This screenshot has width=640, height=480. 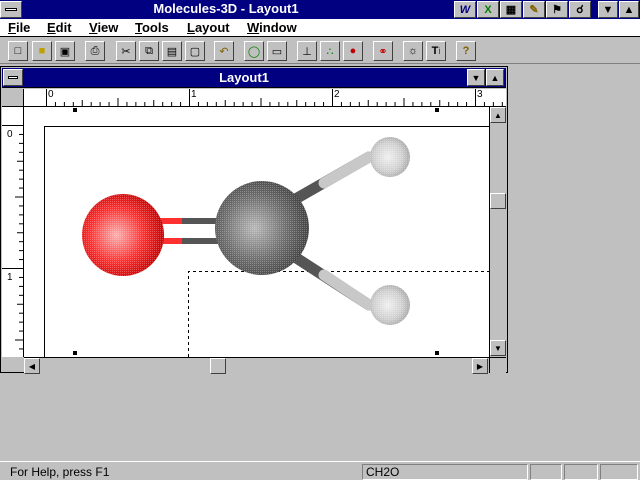 I want to click on menu-edit: Edit, so click(x=59, y=27).